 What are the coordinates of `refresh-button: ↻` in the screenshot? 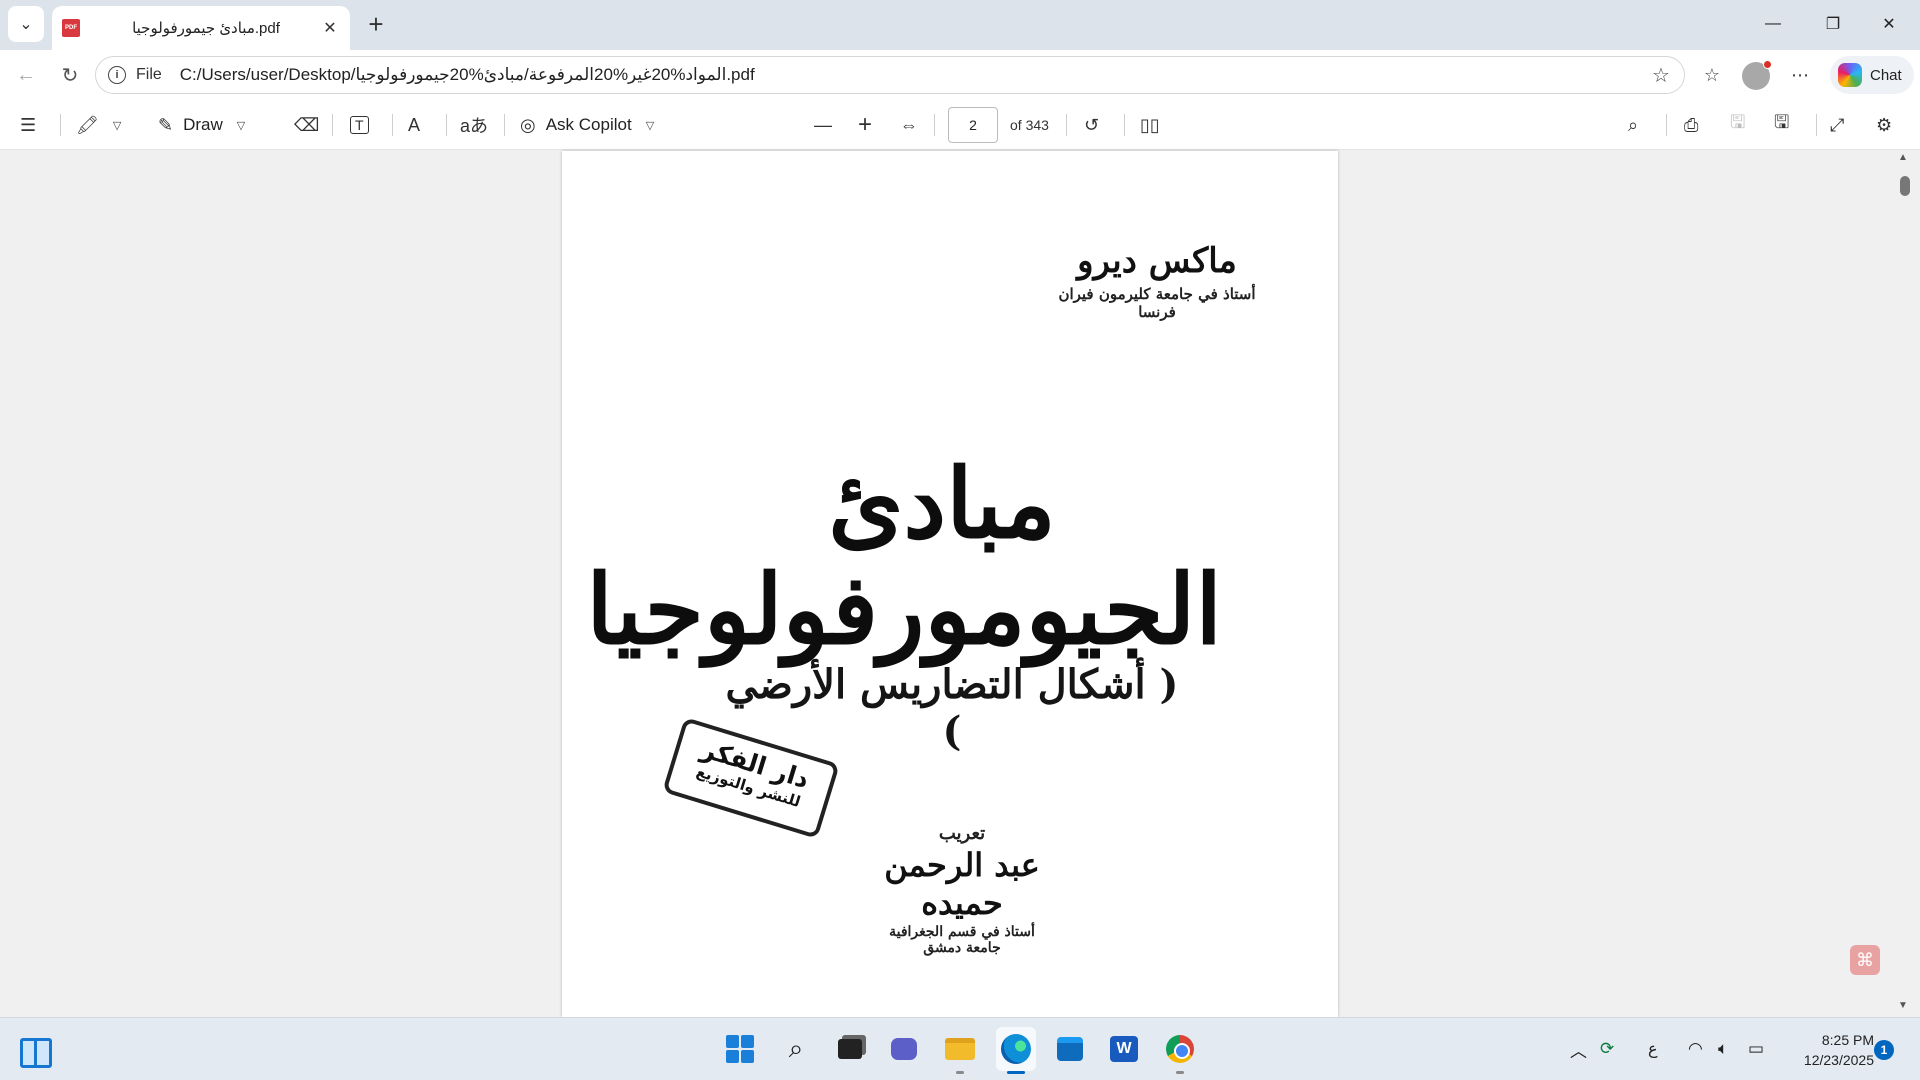 It's located at (70, 75).